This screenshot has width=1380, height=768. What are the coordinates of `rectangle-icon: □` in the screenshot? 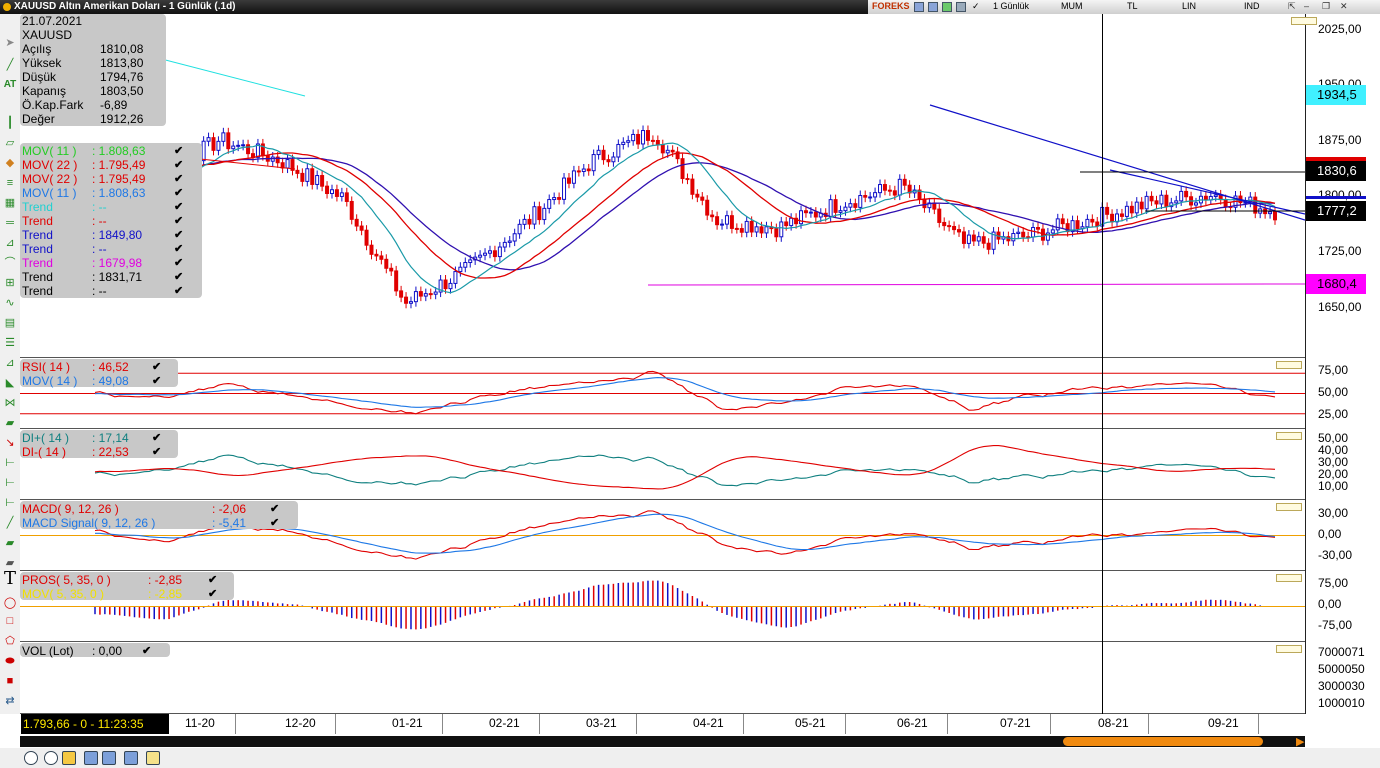 It's located at (10, 621).